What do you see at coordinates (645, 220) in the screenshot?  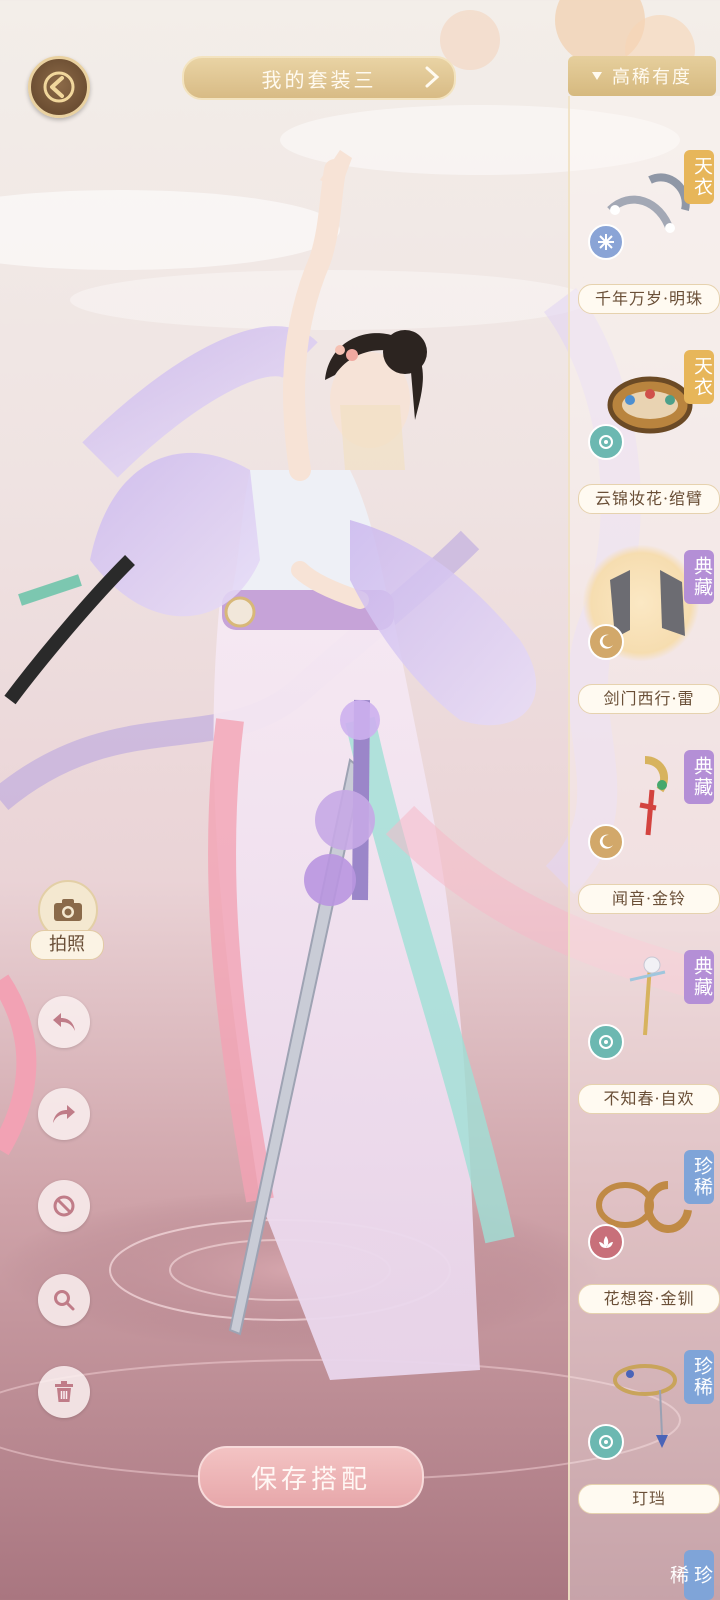 I see `item-card: 天衣 千年万岁·明珠` at bounding box center [645, 220].